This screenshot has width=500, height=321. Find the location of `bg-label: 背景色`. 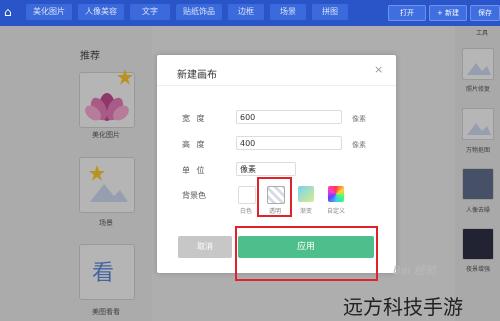

bg-label: 背景色 is located at coordinates (194, 195).